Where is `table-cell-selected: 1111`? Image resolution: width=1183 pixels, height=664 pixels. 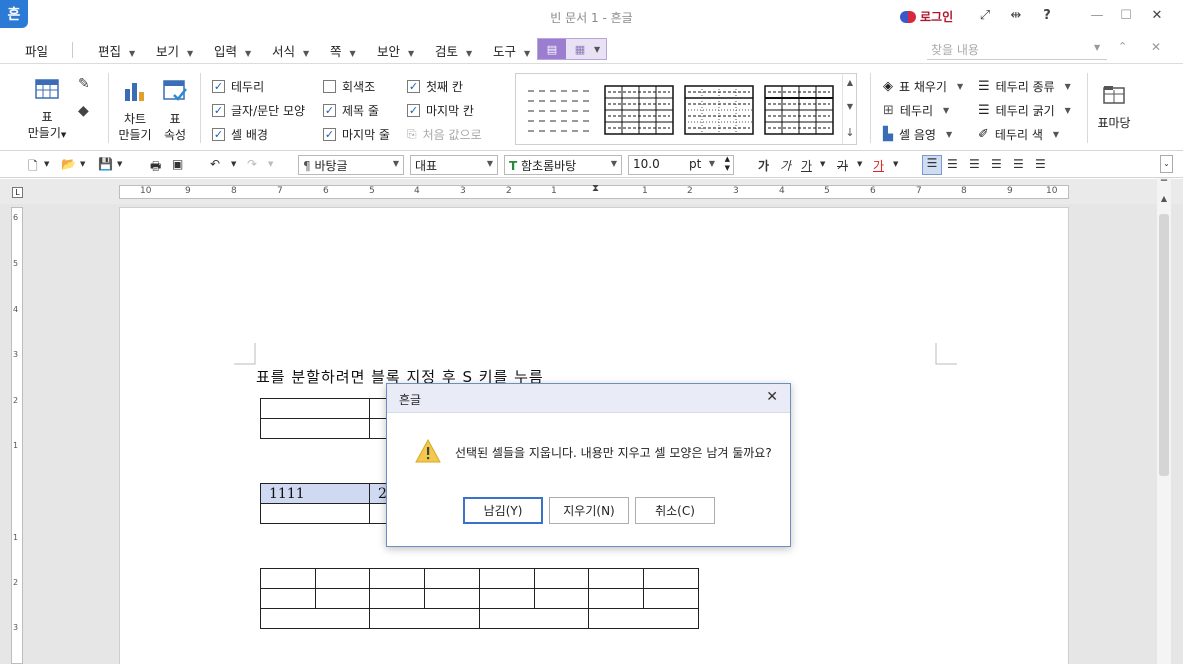
table-cell-selected: 1111 is located at coordinates (315, 493).